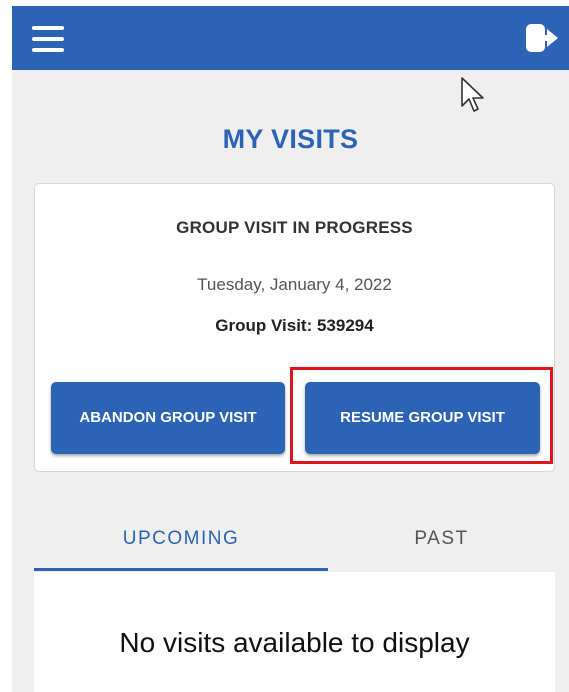 The width and height of the screenshot is (569, 692). What do you see at coordinates (168, 418) in the screenshot?
I see `abandon-group-visit-button: ABANDON GROUP VISIT` at bounding box center [168, 418].